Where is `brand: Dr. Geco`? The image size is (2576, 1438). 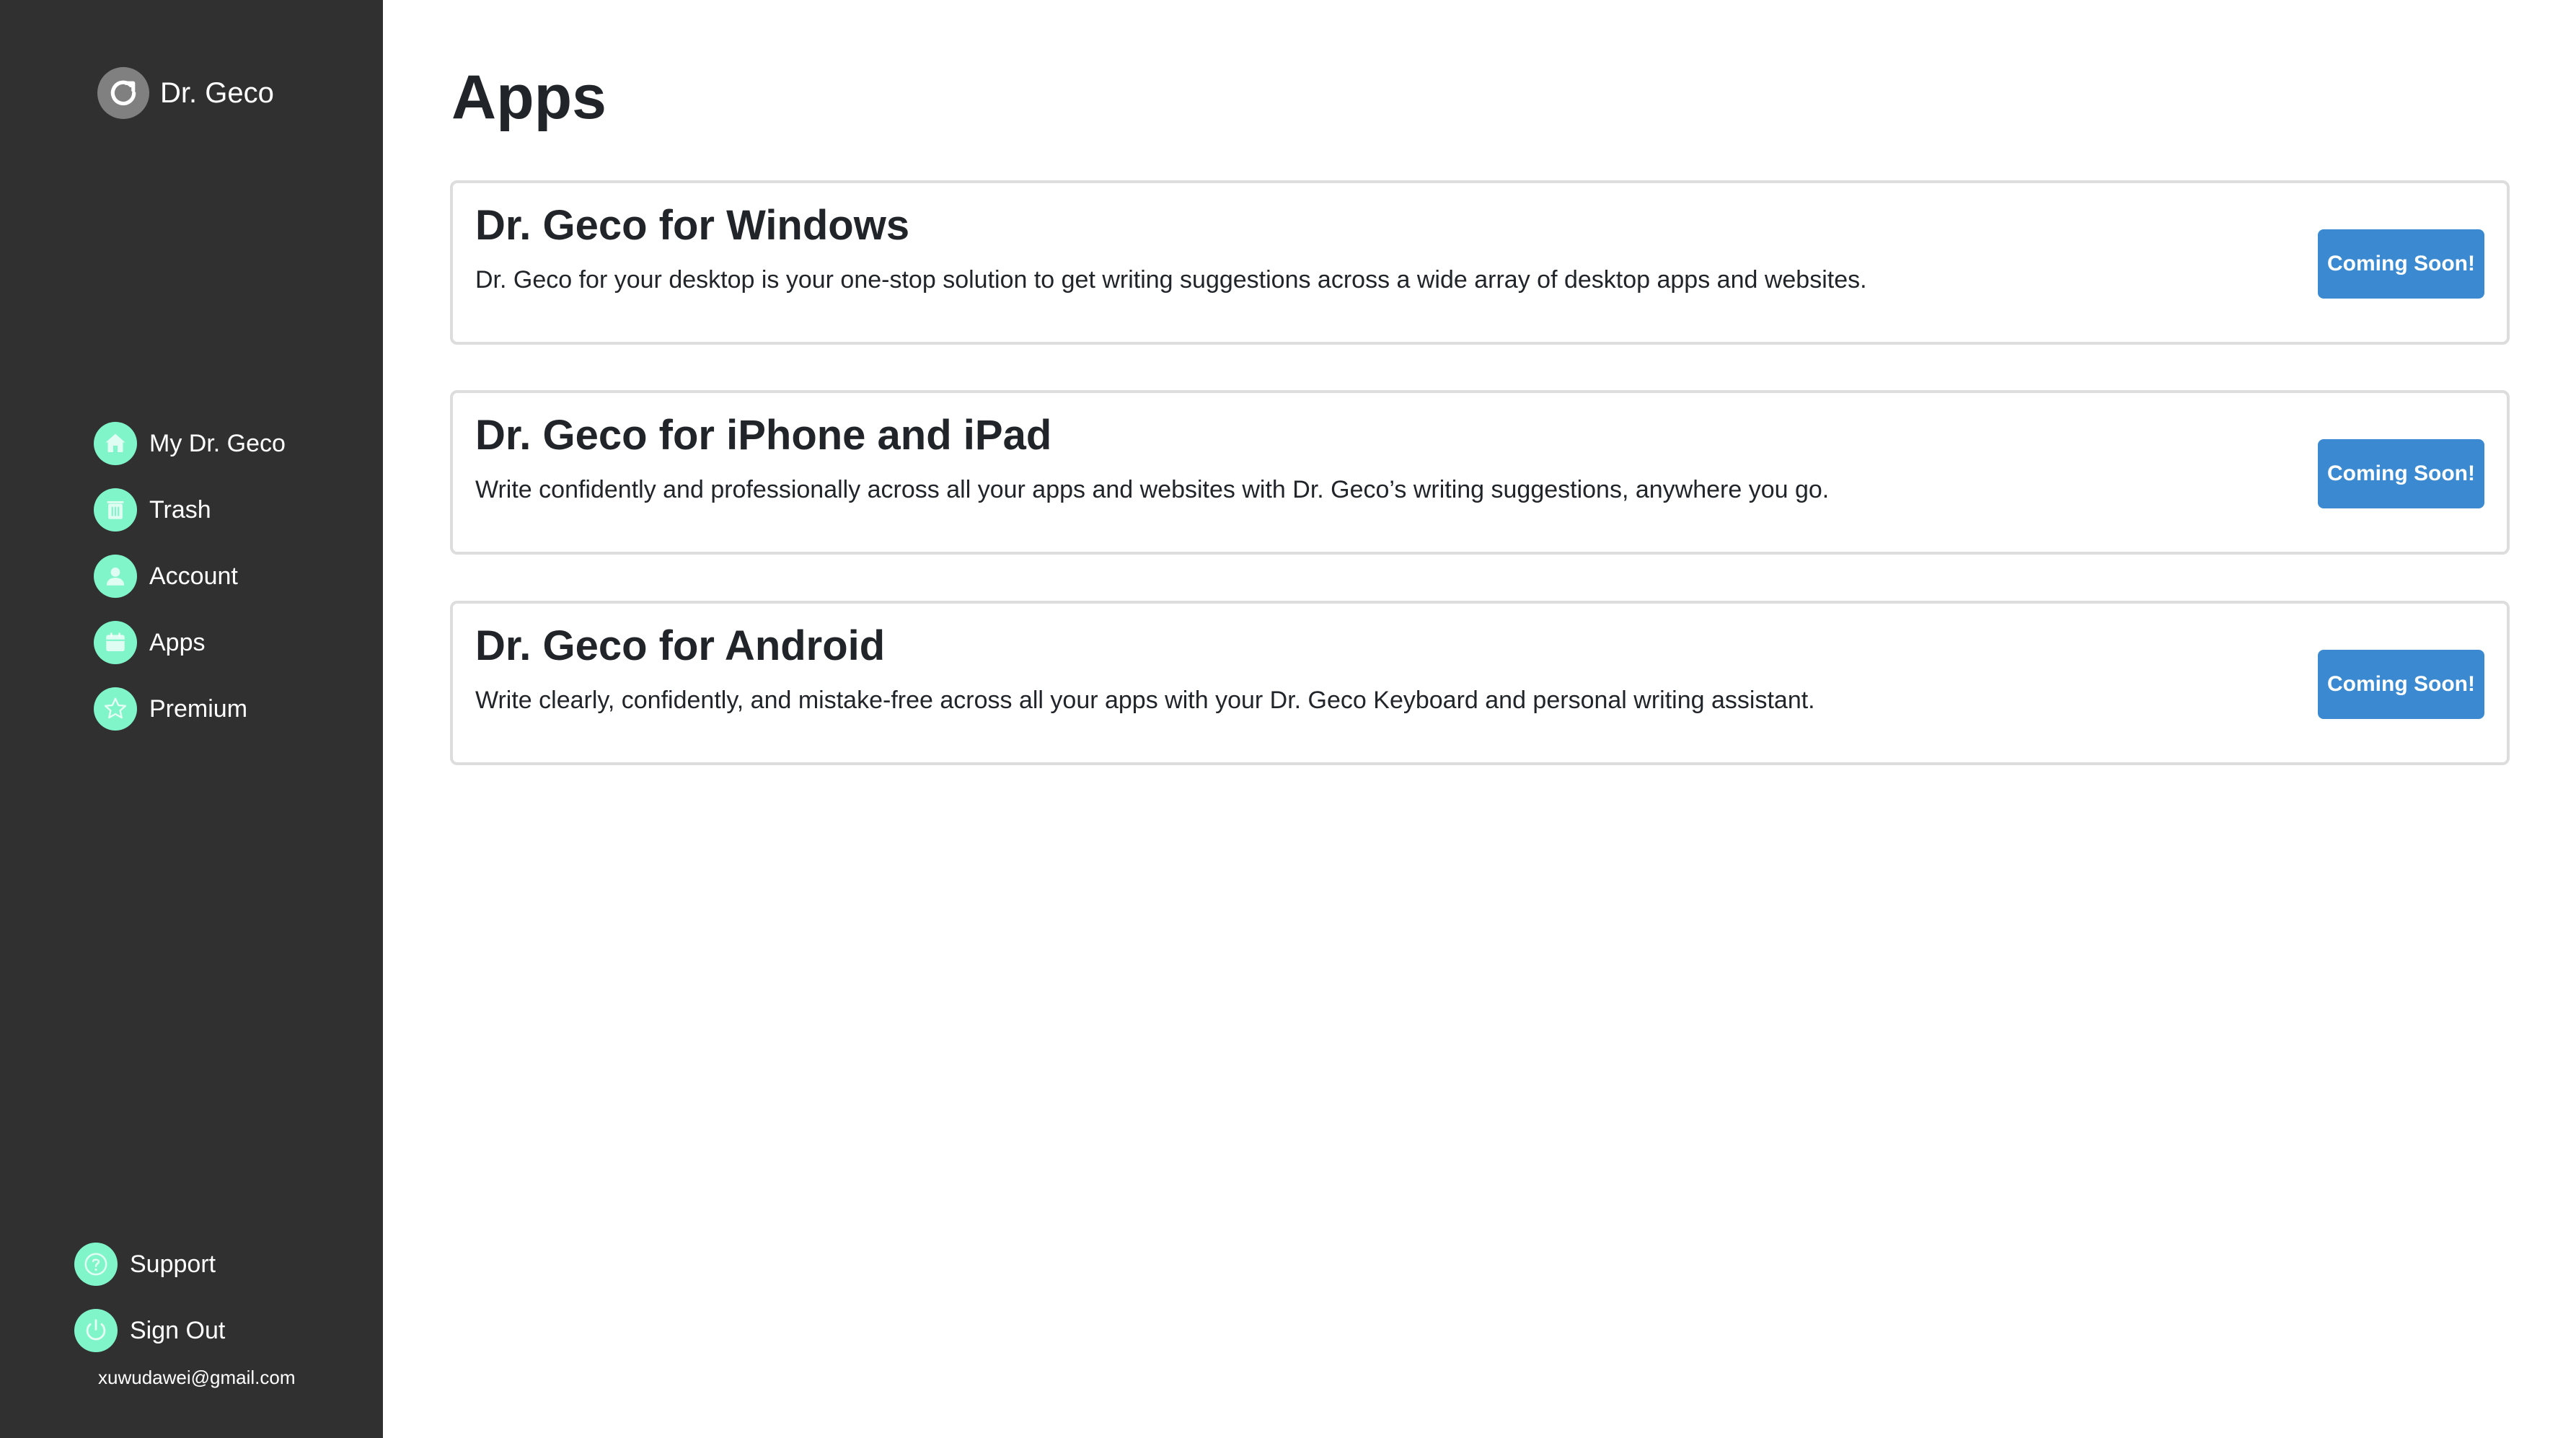
brand: Dr. Geco is located at coordinates (185, 93).